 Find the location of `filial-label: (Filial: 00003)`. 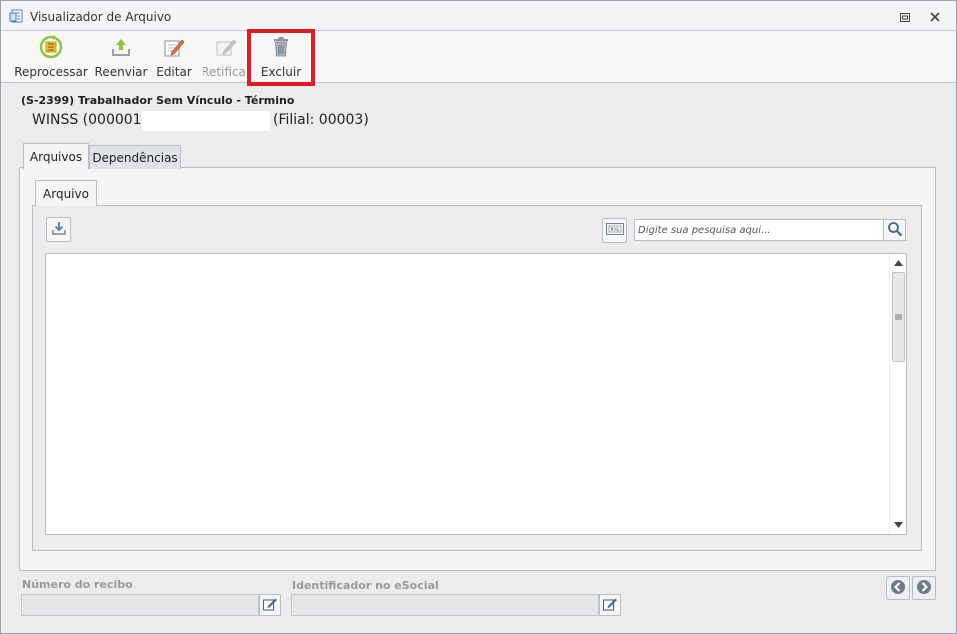

filial-label: (Filial: 00003) is located at coordinates (321, 120).